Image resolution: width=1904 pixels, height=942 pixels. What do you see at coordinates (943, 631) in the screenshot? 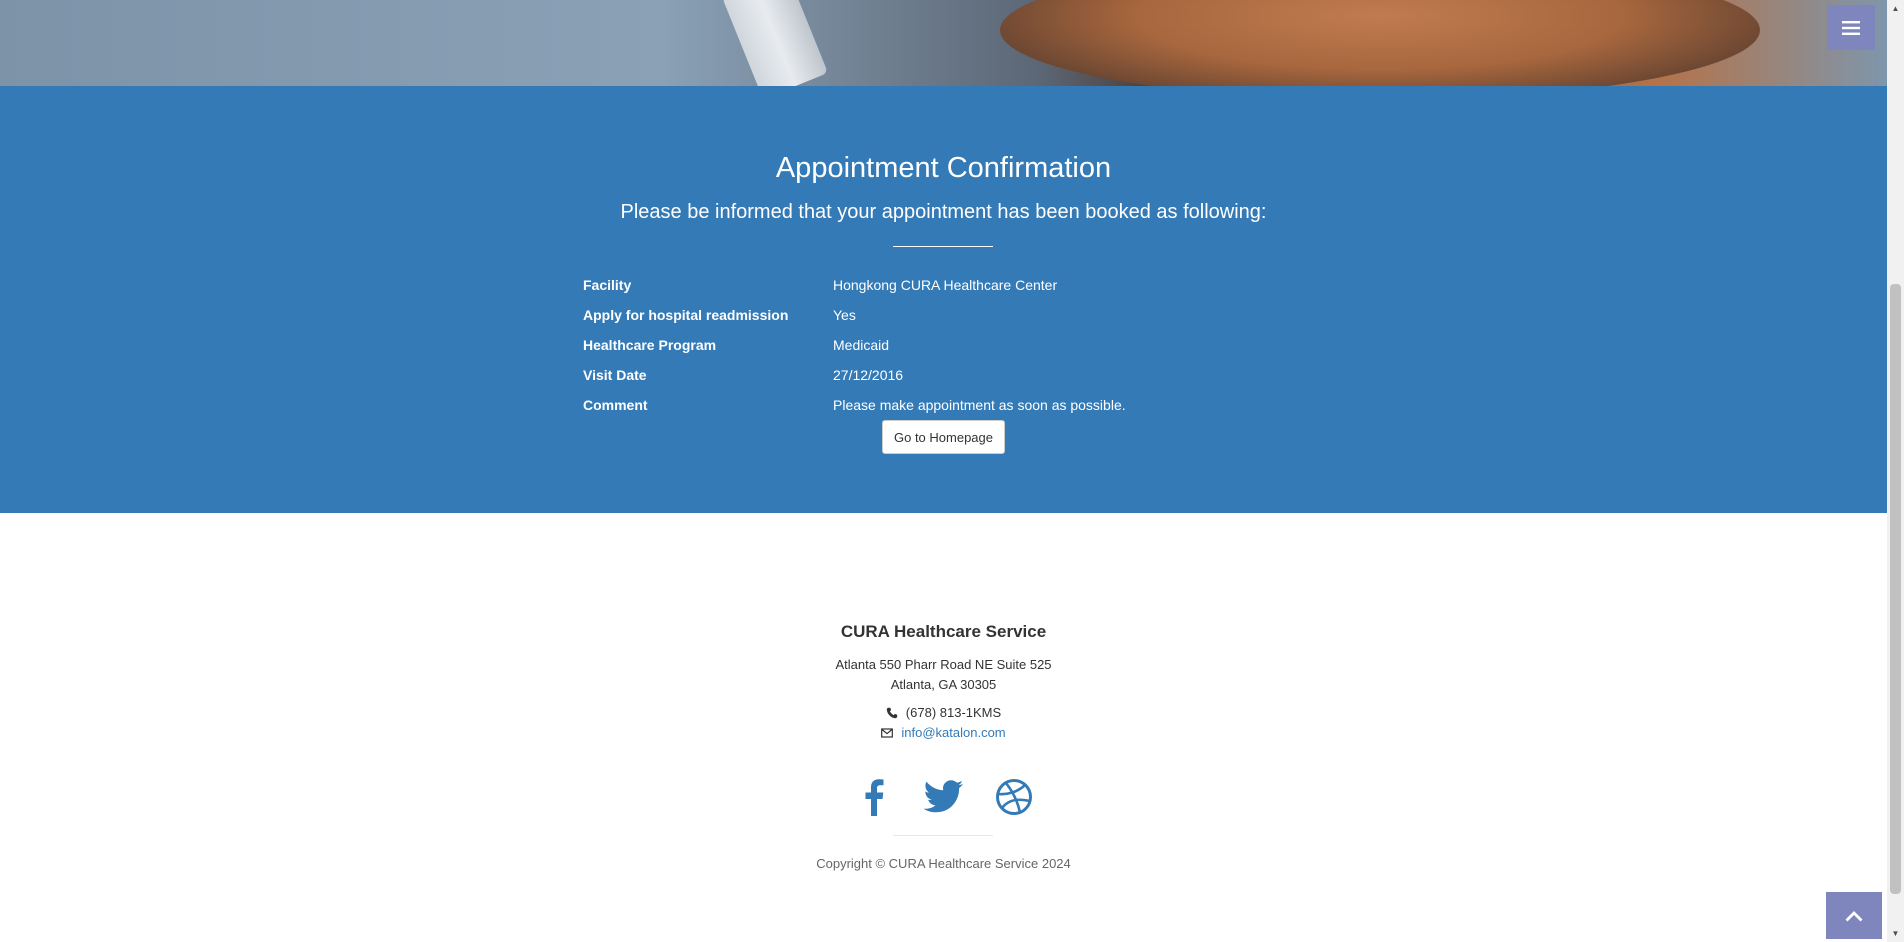
I see `footer-brand: CURA Healthcare Service` at bounding box center [943, 631].